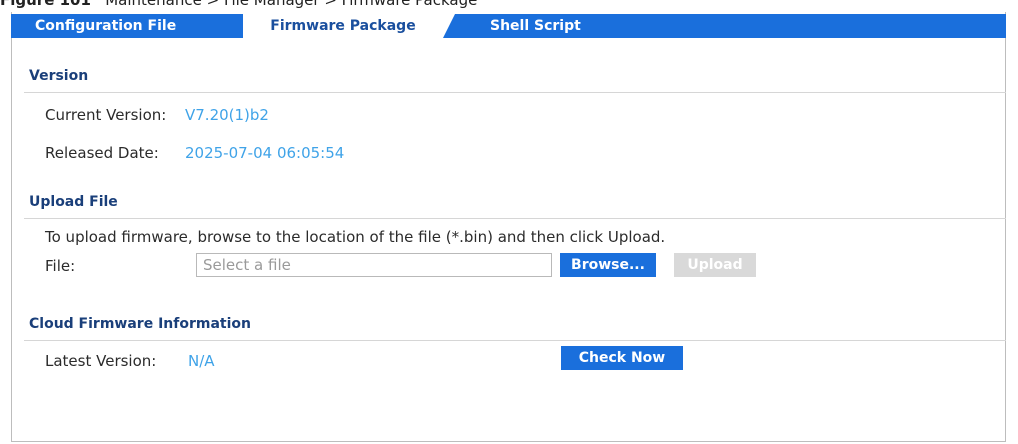 Image resolution: width=1018 pixels, height=444 pixels. Describe the element at coordinates (227, 115) in the screenshot. I see `current-version-value: V7.20(1)b2` at that location.